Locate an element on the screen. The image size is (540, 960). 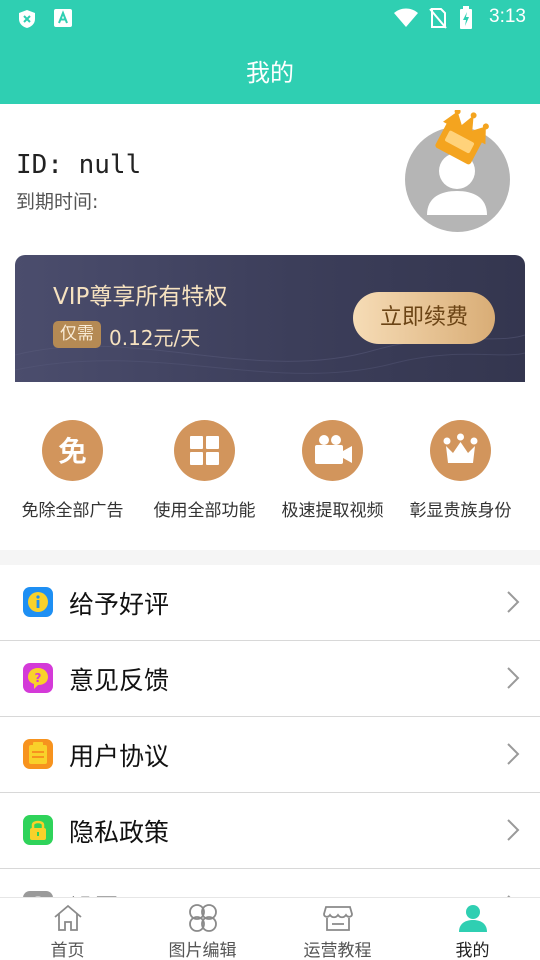
menu-icon-bg: ? is located at coordinates (38, 678).